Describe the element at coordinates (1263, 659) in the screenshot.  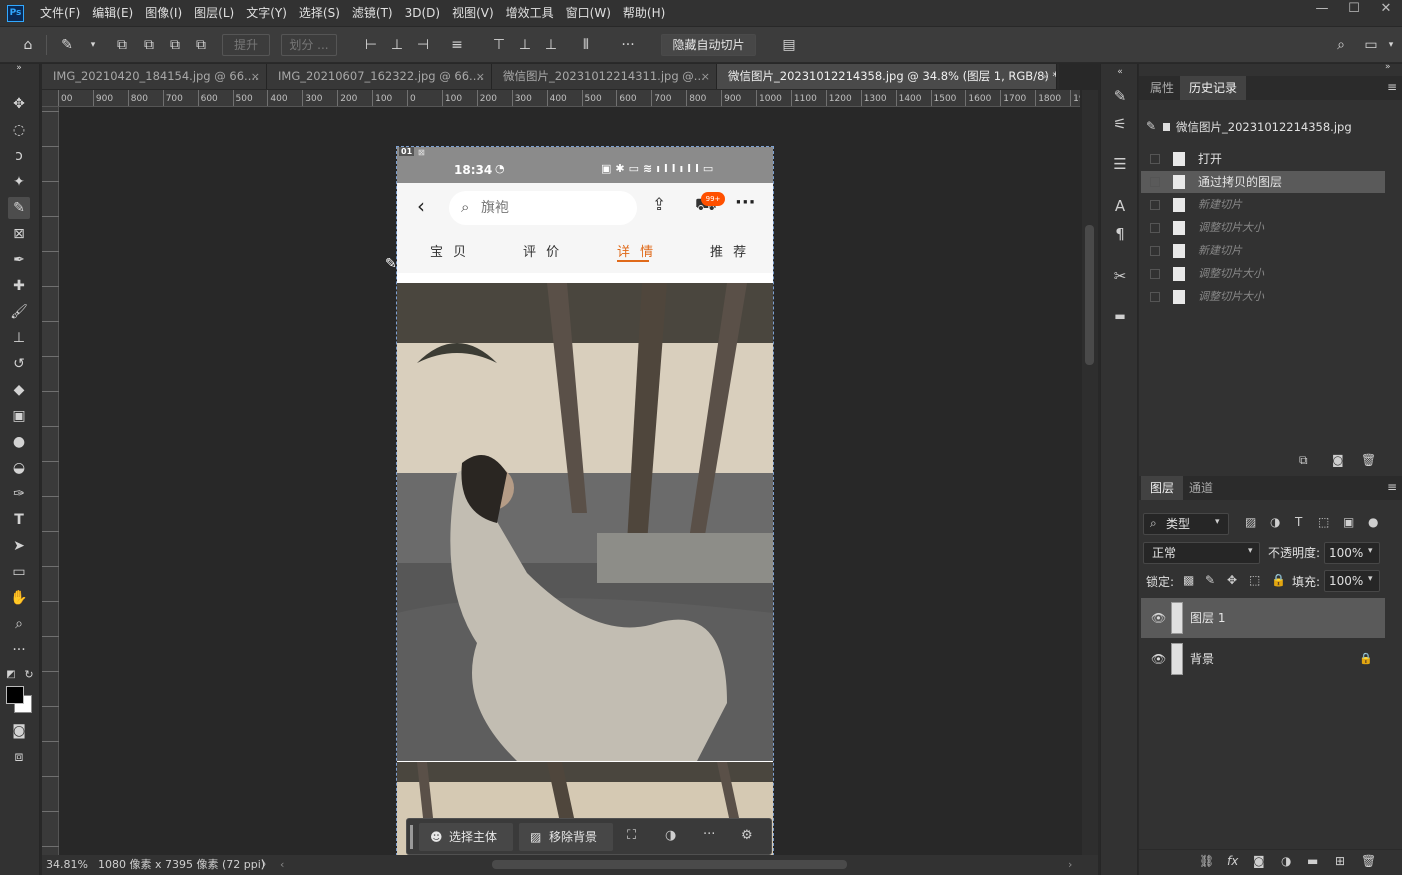
I see `layer-row: 👁 背景 🔒` at that location.